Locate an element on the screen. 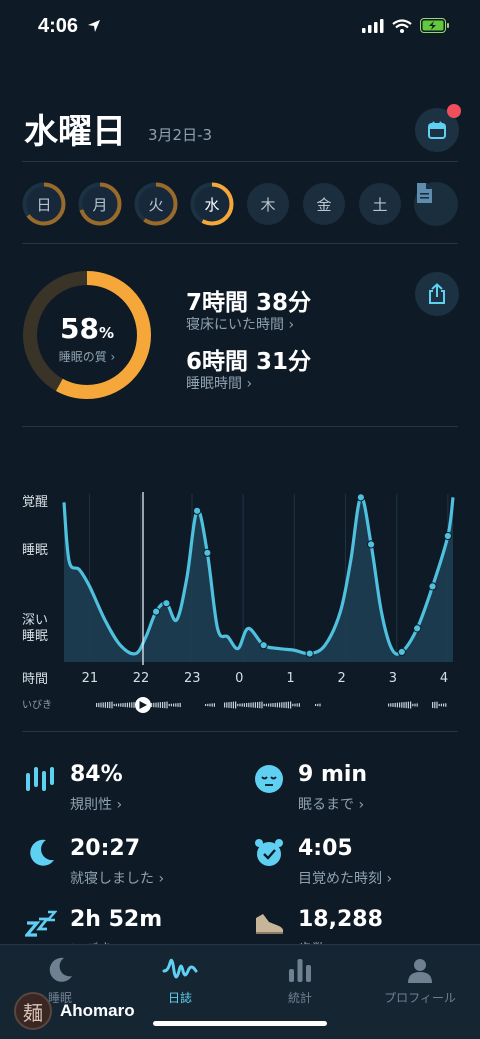 The image size is (480, 1039). tab-journal: 日誌 is located at coordinates (180, 980).